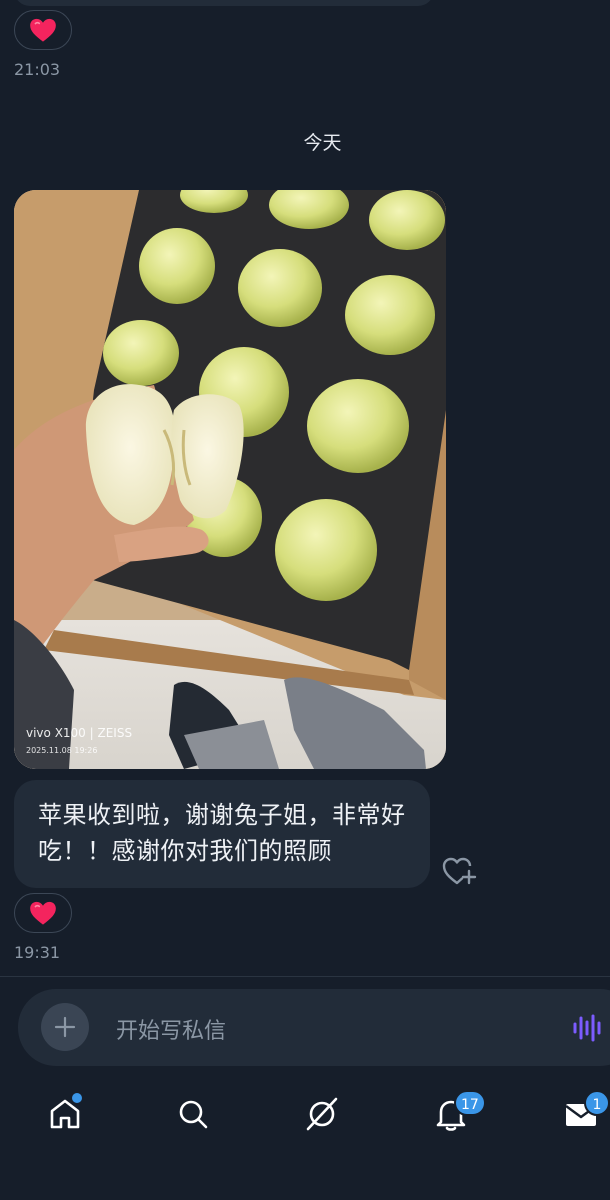  I want to click on bottom-tab-bar: 17 1, so click(305, 1140).